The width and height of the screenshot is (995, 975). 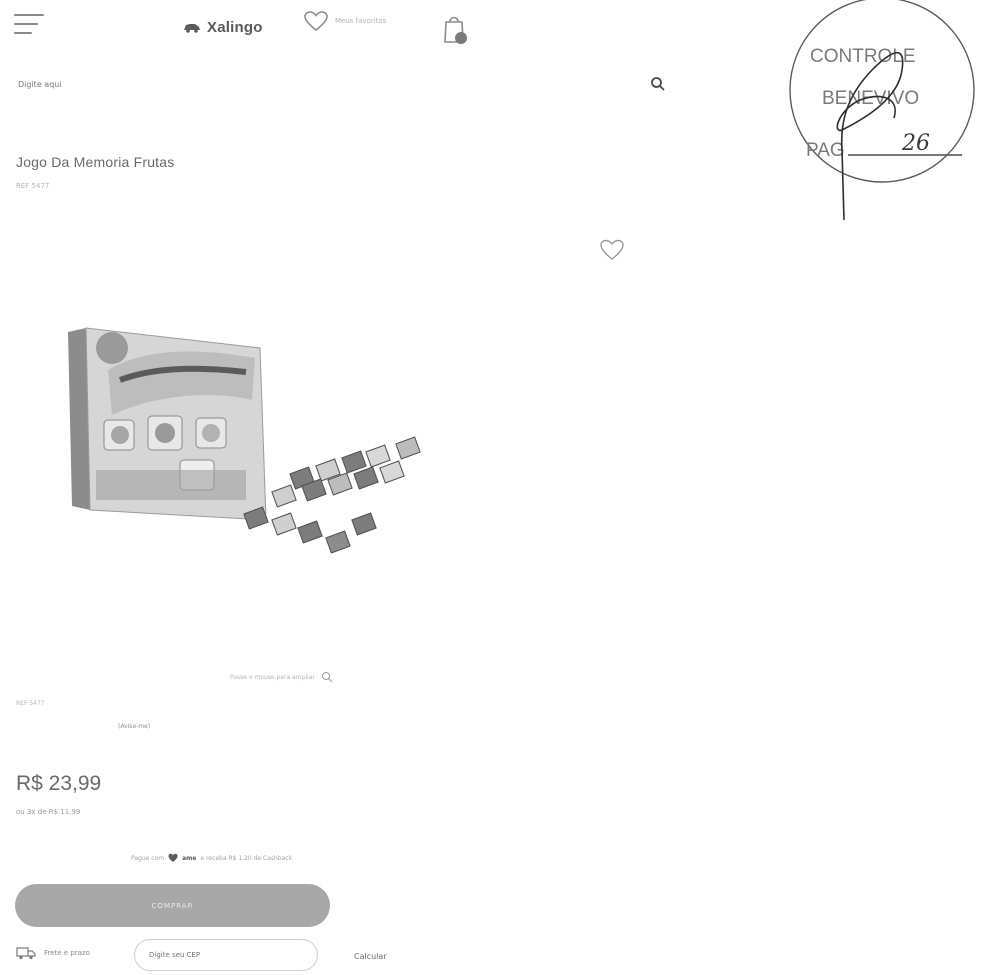 What do you see at coordinates (33, 186) in the screenshot?
I see `product-ref: REF 5477` at bounding box center [33, 186].